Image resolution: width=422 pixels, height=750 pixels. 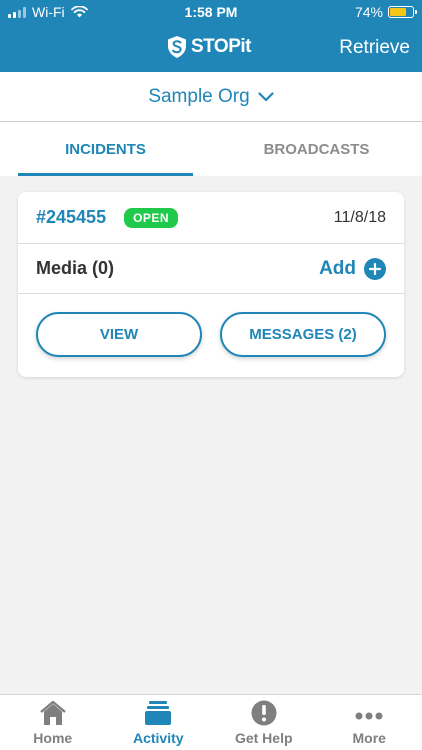 I want to click on org-selector: Sample Org, so click(x=211, y=97).